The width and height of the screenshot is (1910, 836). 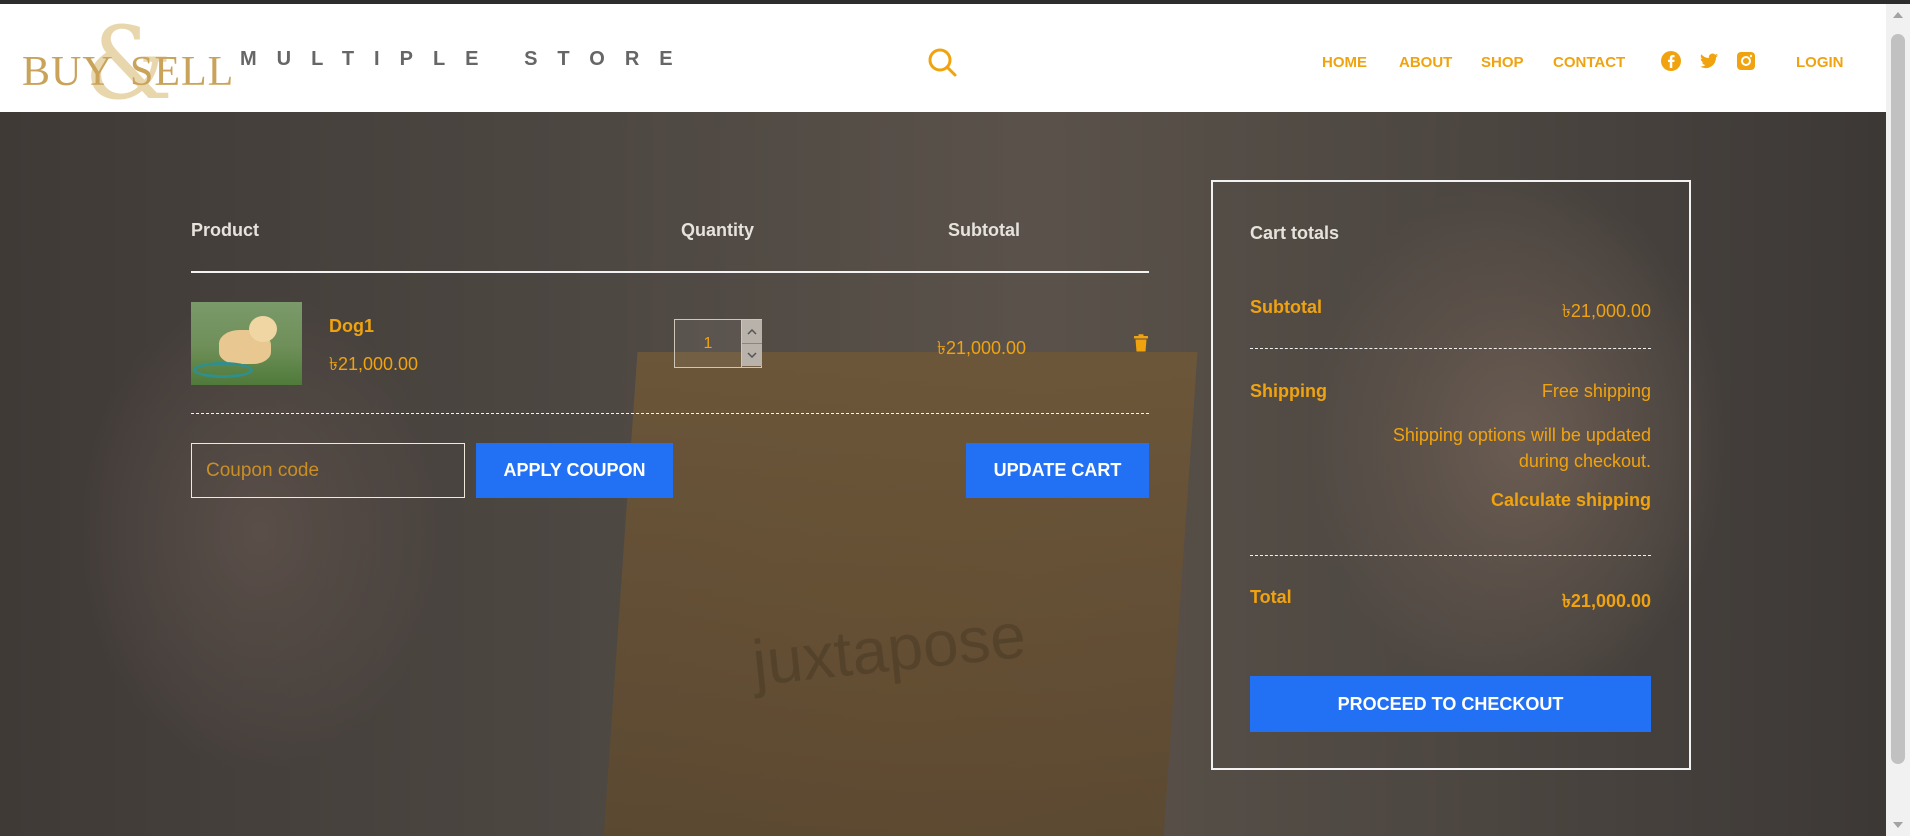 I want to click on totals-total-label: Total, so click(x=1271, y=597).